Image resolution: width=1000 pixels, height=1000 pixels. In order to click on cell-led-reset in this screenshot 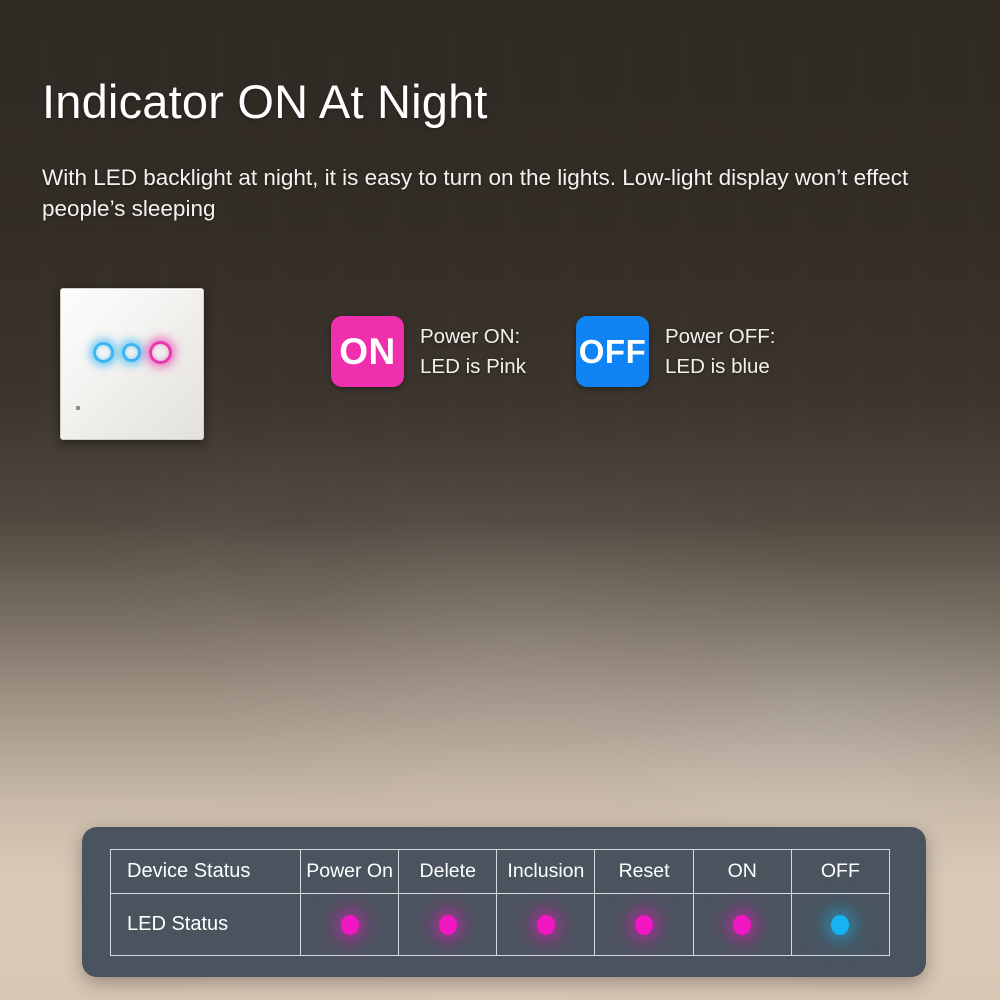, I will do `click(644, 924)`.